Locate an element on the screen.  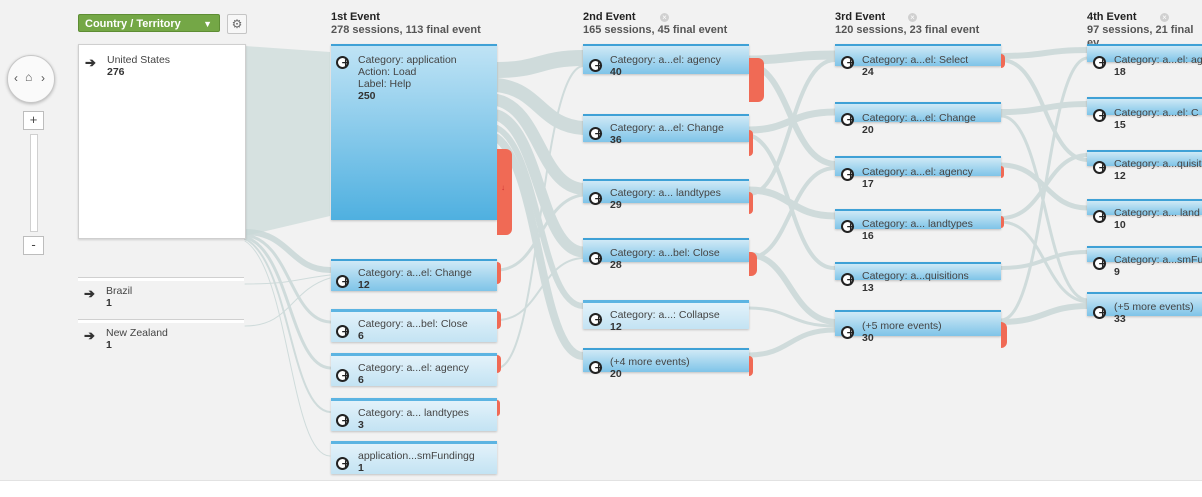
event-node: application...smFundingg 1 is located at coordinates (414, 457).